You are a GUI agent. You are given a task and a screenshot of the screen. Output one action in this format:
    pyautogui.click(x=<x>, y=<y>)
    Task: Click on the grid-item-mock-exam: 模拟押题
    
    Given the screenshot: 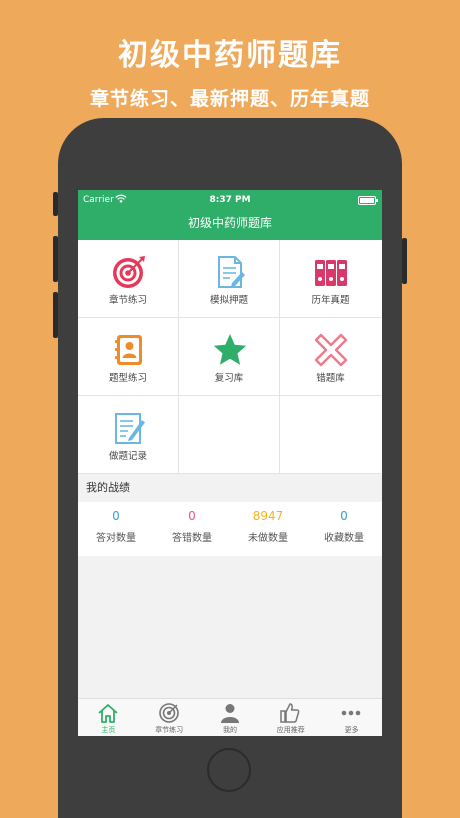 What is the action you would take?
    pyautogui.click(x=229, y=279)
    